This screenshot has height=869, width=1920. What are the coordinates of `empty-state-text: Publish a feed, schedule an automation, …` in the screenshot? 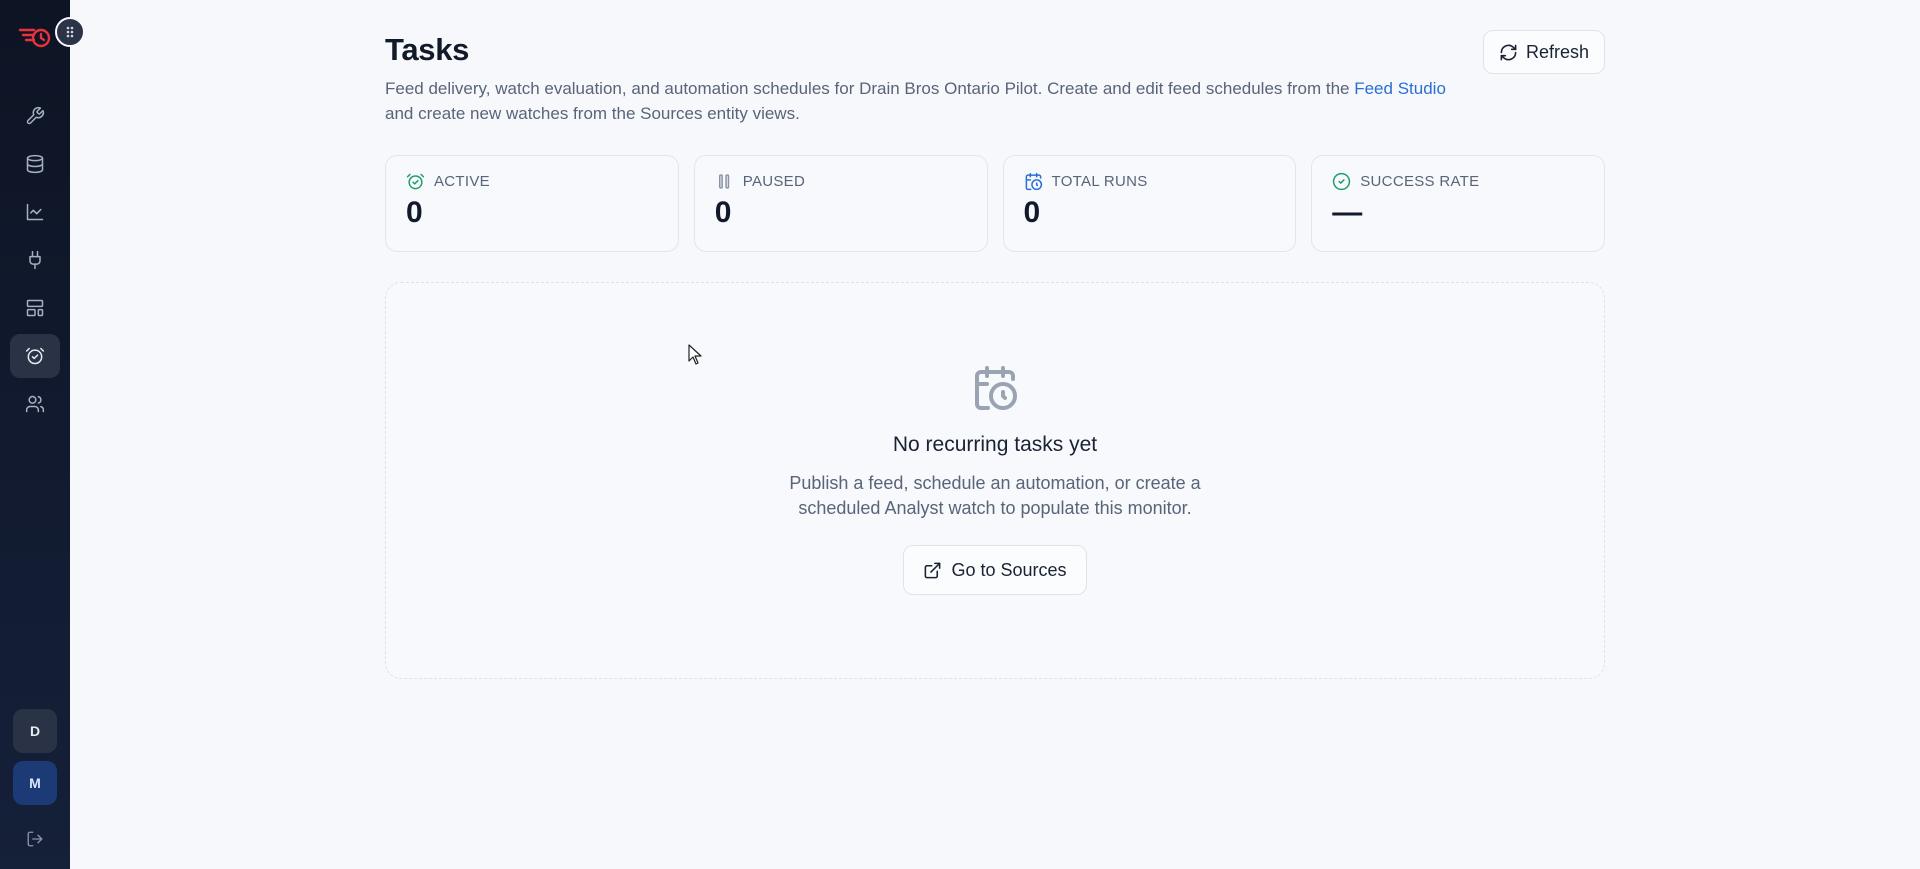 It's located at (995, 495).